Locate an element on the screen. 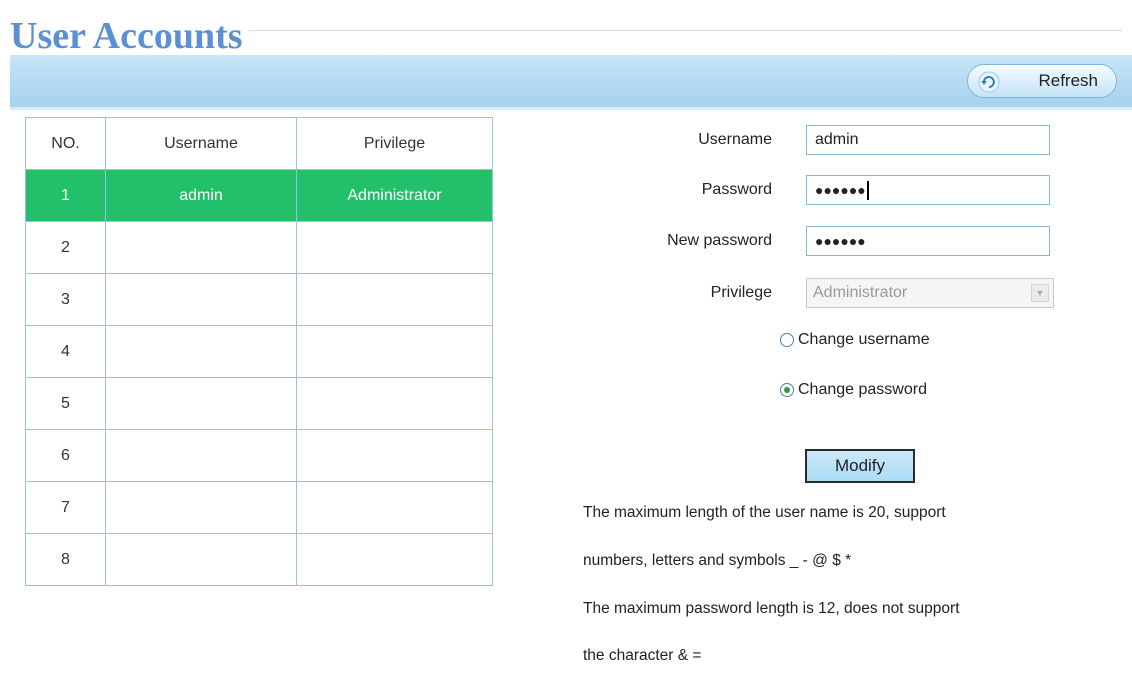 This screenshot has width=1132, height=678. radio-checked-icon is located at coordinates (787, 390).